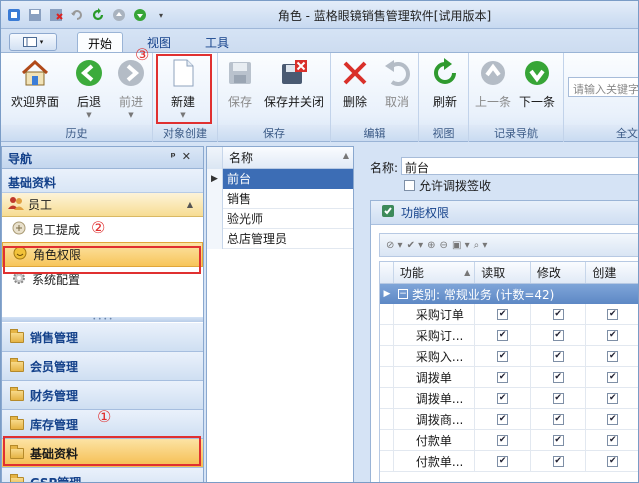 This screenshot has height=483, width=639. I want to click on save-close-button: 保存并关闭, so click(294, 83).